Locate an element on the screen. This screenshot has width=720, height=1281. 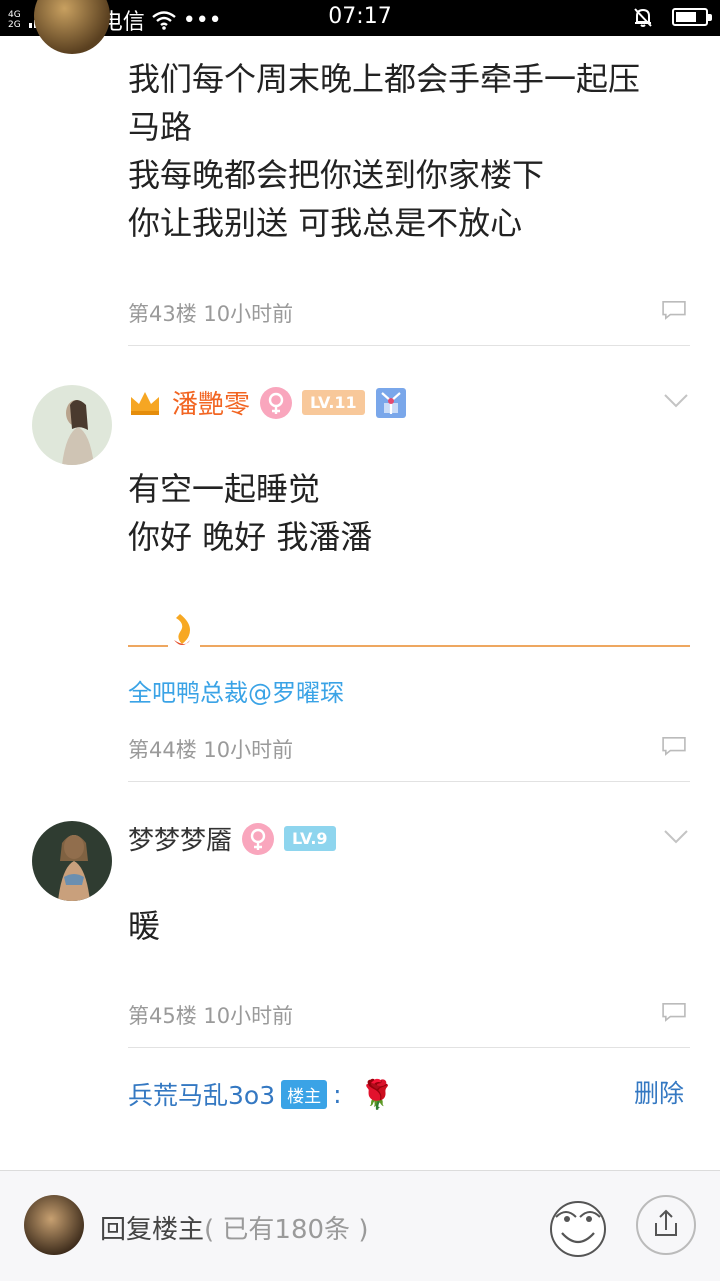
post-line: 暖 is located at coordinates (144, 926).